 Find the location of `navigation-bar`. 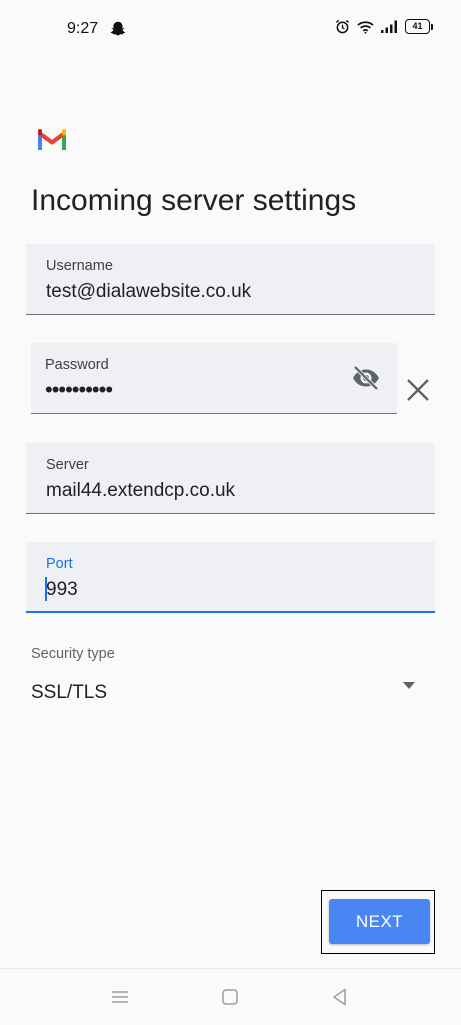

navigation-bar is located at coordinates (230, 996).